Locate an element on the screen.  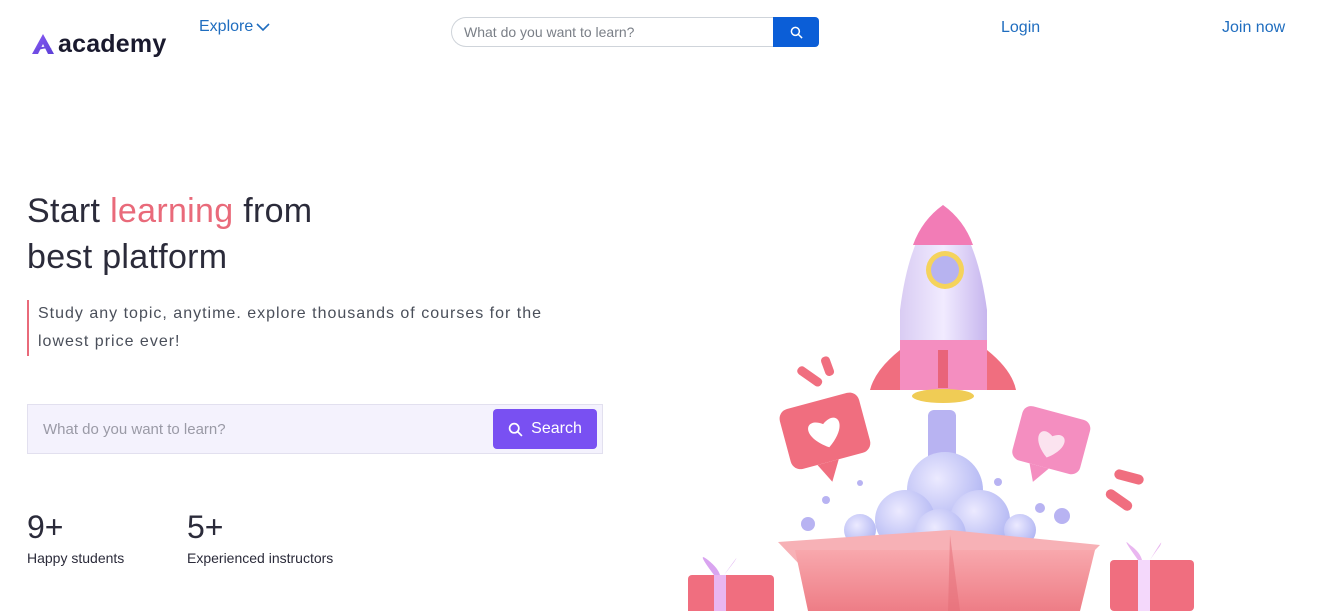
logo: academy is located at coordinates (98, 44).